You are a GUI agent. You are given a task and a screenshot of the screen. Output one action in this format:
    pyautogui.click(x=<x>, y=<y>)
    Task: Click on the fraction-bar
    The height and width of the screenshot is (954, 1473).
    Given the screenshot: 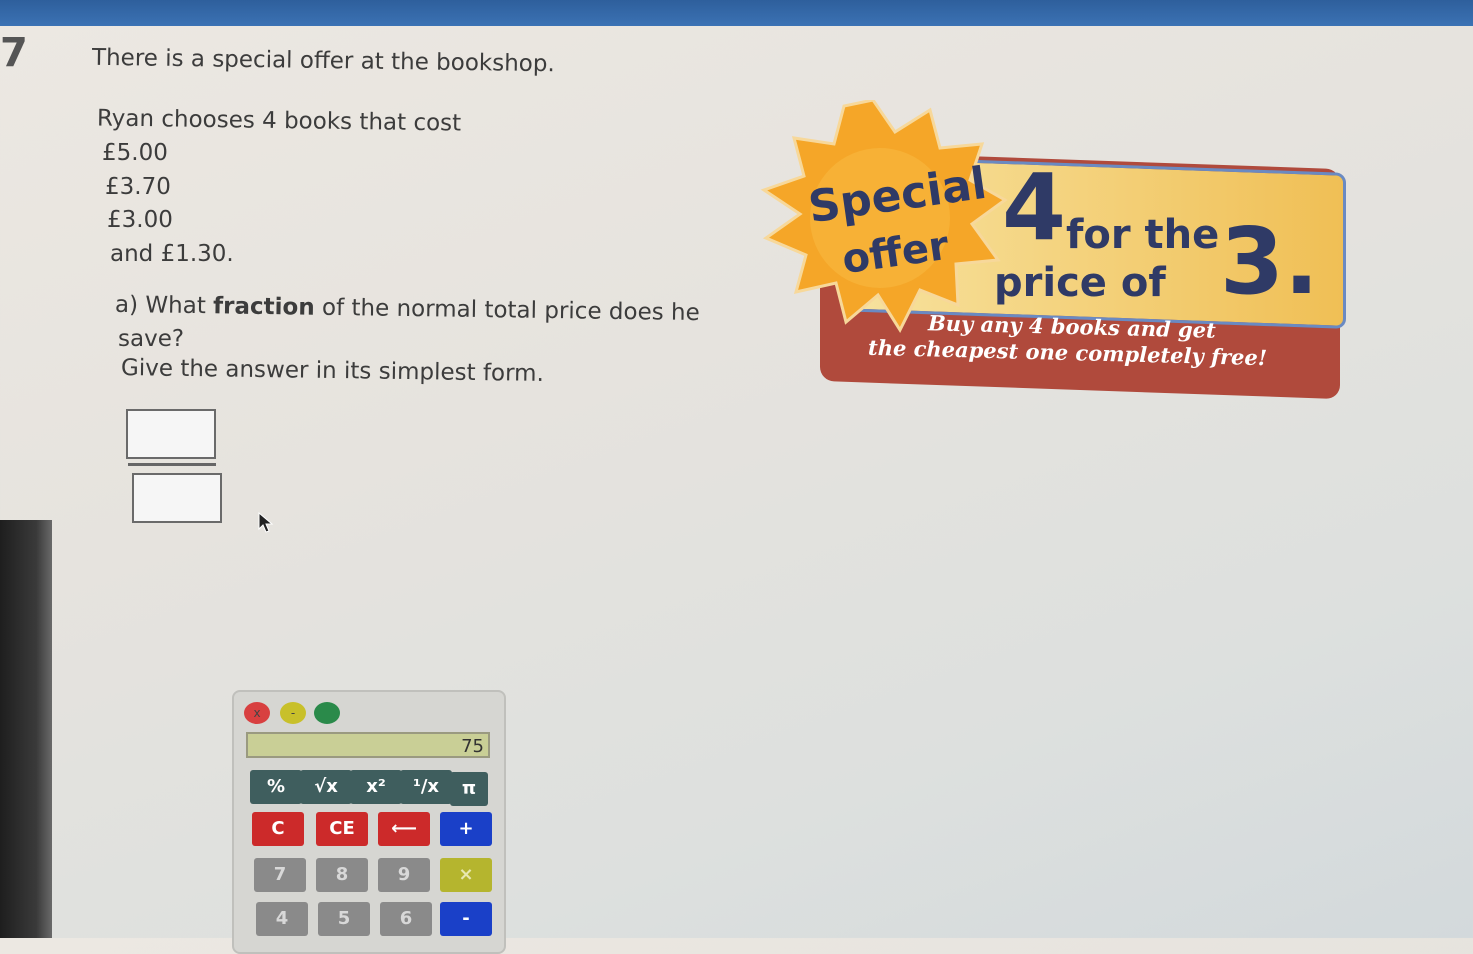 What is the action you would take?
    pyautogui.click(x=172, y=464)
    